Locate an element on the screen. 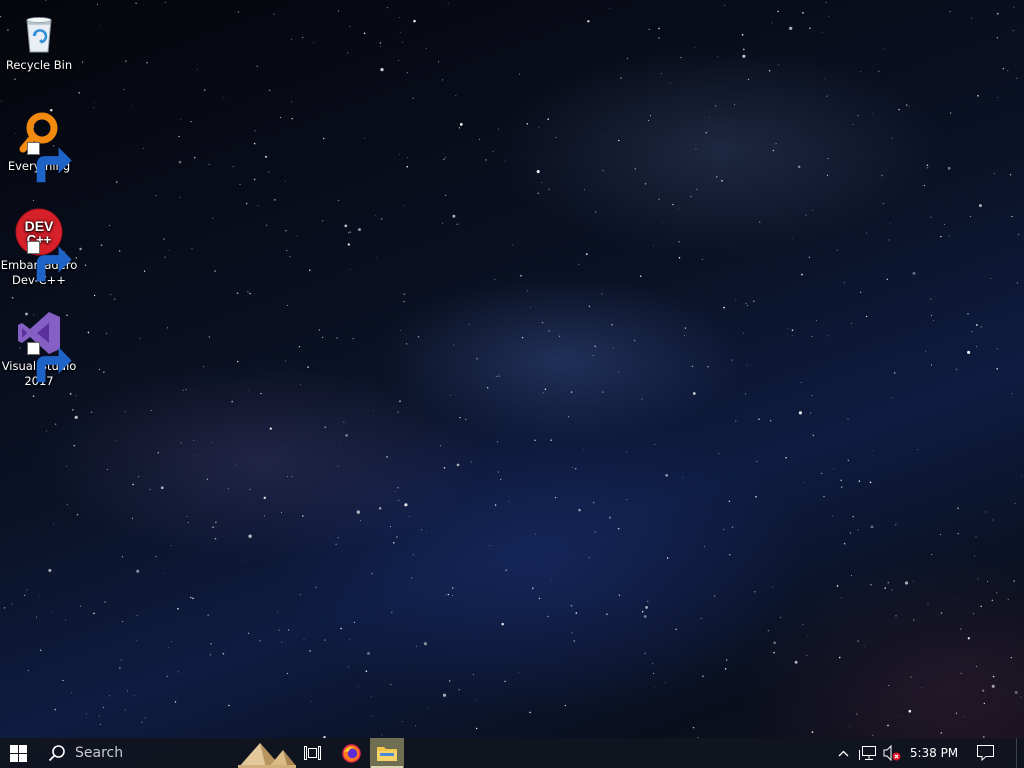 The width and height of the screenshot is (1024, 768). firefox-taskbar-button is located at coordinates (351, 753).